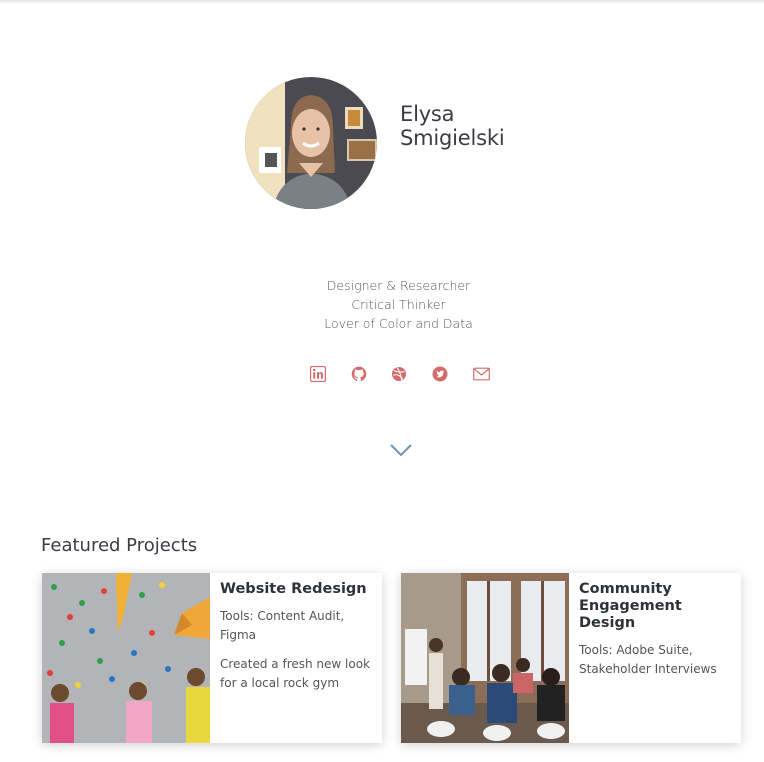 The width and height of the screenshot is (764, 762). What do you see at coordinates (630, 606) in the screenshot?
I see `project-title: Community Engagement Design` at bounding box center [630, 606].